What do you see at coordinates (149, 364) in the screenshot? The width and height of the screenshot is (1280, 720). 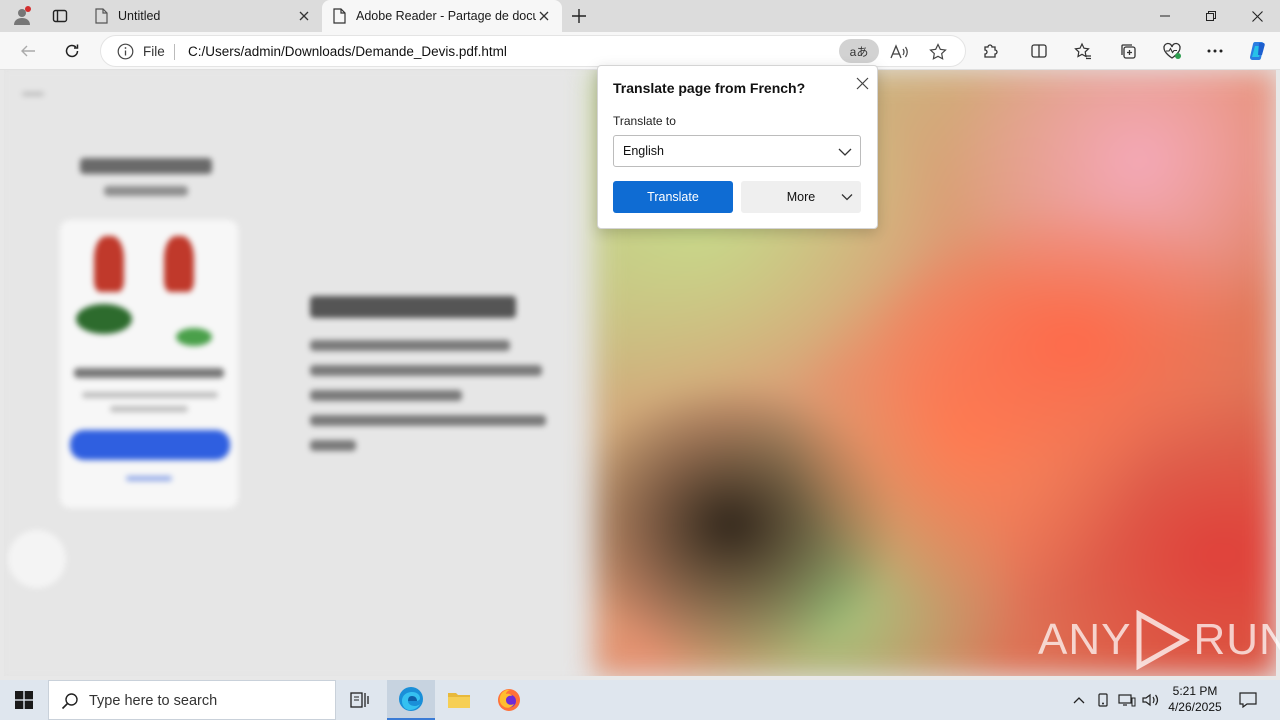 I see `blurred-product-card` at bounding box center [149, 364].